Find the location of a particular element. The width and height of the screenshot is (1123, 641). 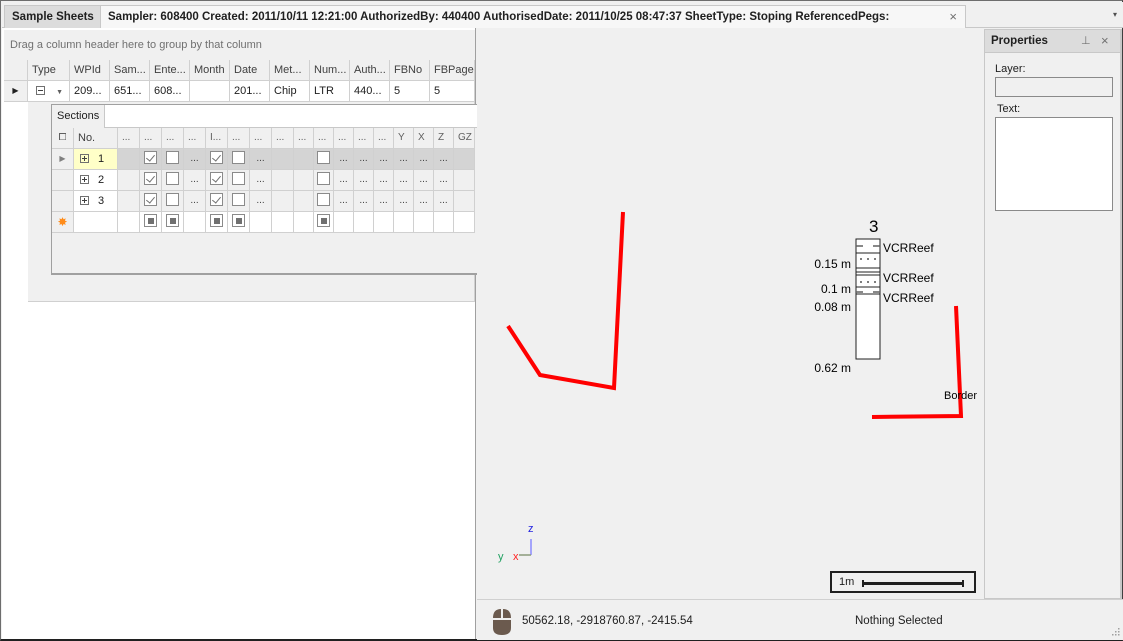

text-field is located at coordinates (1054, 164).